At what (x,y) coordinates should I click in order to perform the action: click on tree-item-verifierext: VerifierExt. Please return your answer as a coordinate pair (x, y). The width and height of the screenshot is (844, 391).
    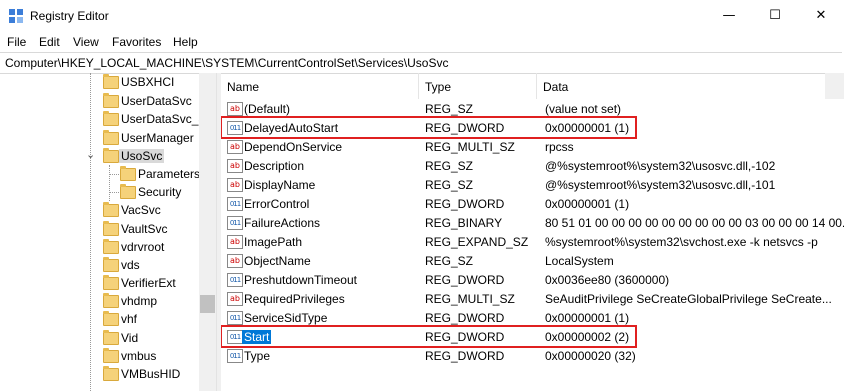
    Looking at the image, I should click on (100, 283).